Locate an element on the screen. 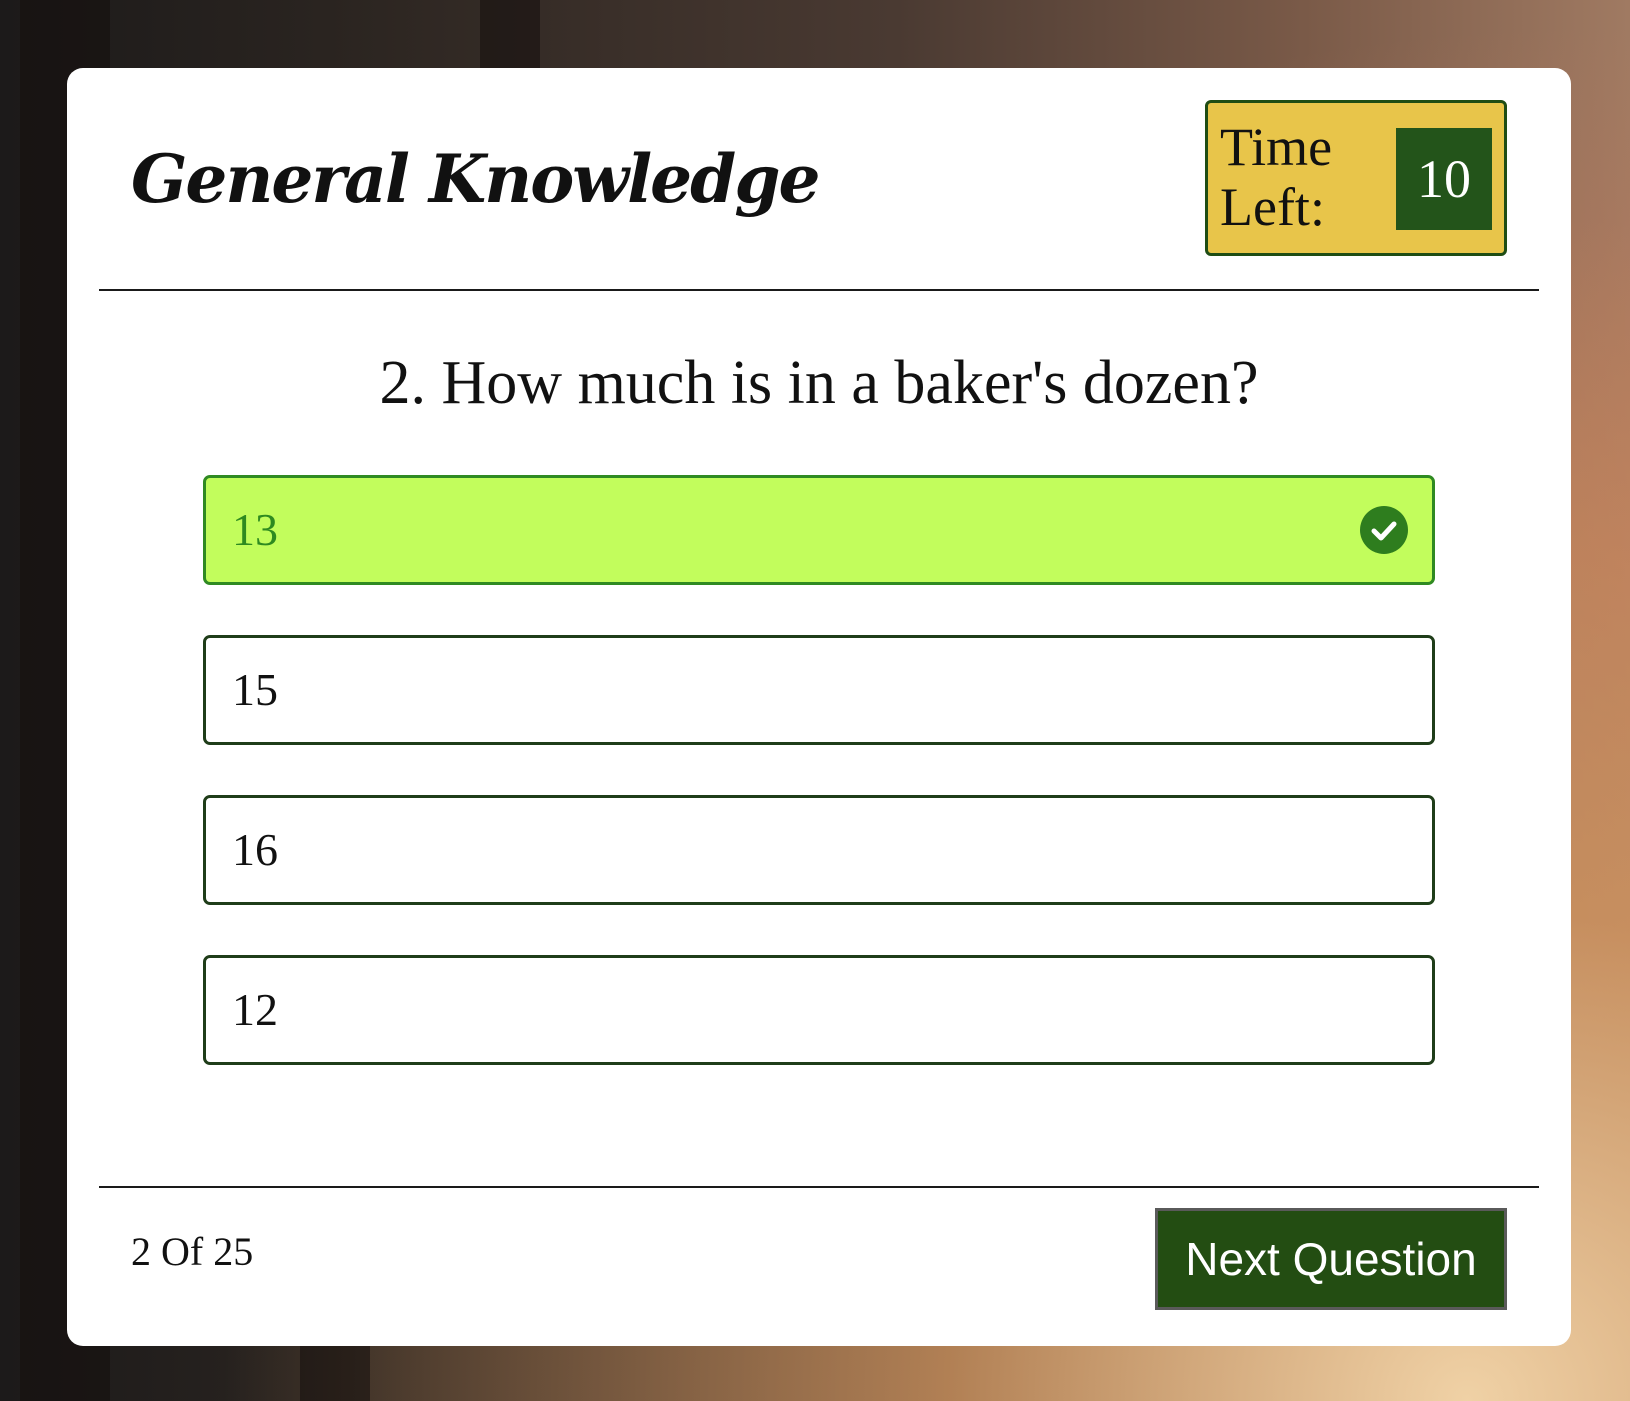  answer-option-label: 13 is located at coordinates (255, 529).